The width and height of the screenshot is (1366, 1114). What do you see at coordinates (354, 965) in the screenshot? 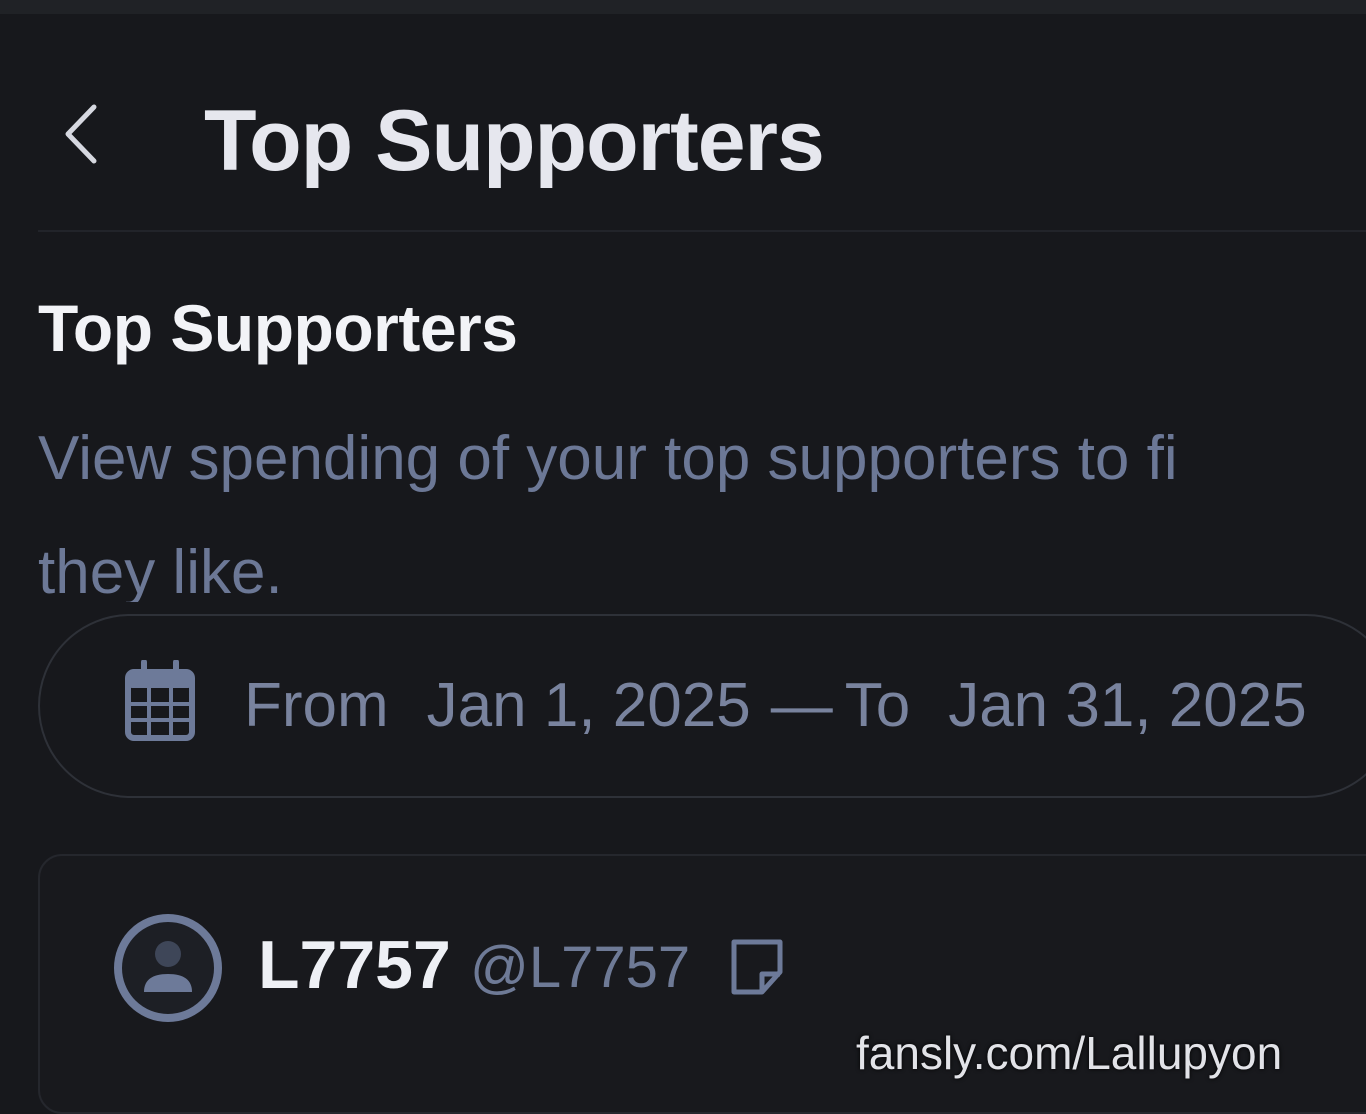
I see `supporter-display-name: L7757` at bounding box center [354, 965].